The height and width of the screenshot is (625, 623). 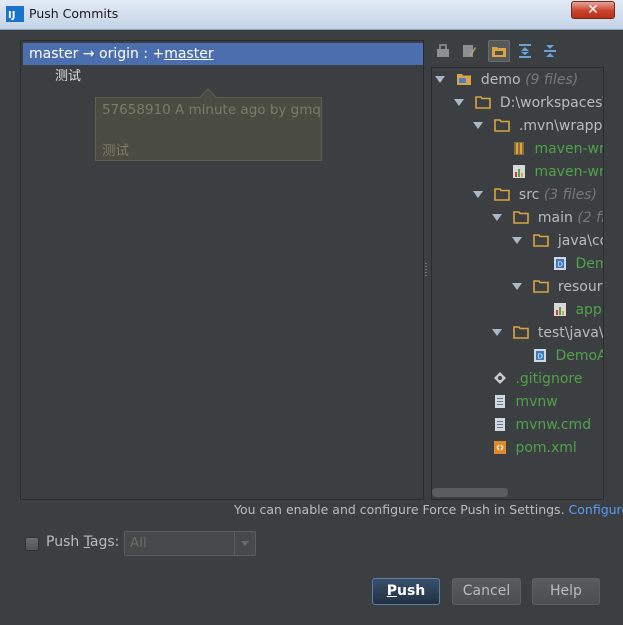 I want to click on xml-file-icon, so click(x=500, y=447).